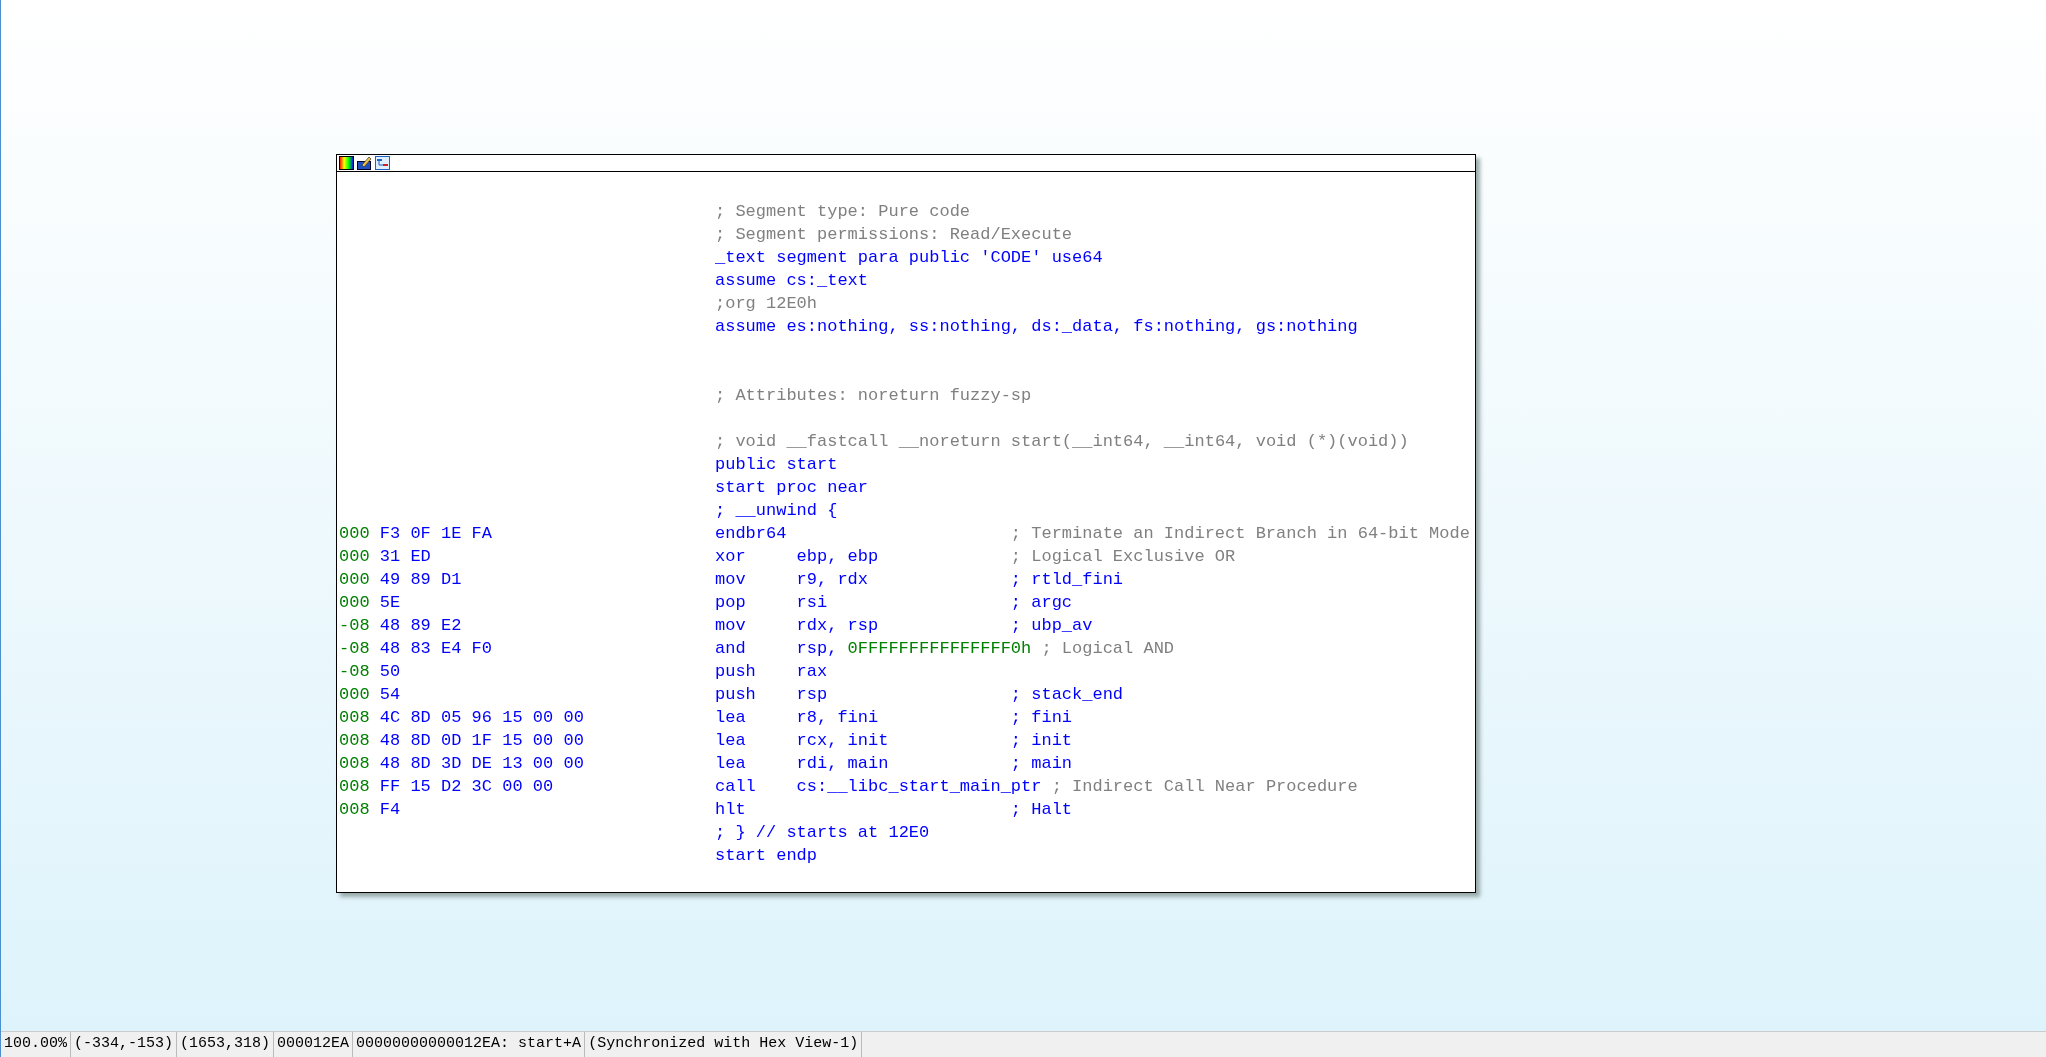 This screenshot has height=1057, width=2046. Describe the element at coordinates (842, 764) in the screenshot. I see `operand: rdi, main` at that location.